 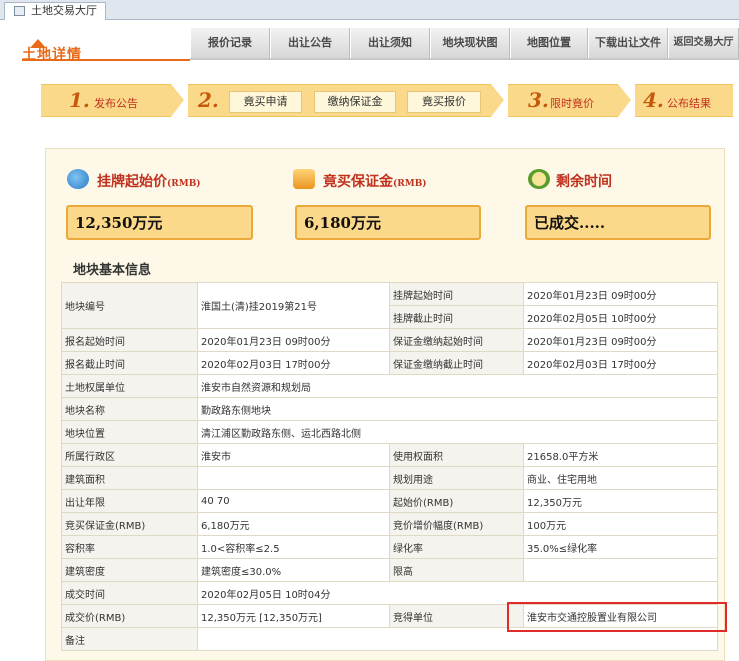 I want to click on table-row: 地块位置 清江浦区勤政路东侧、运北西路北侧, so click(x=389, y=432).